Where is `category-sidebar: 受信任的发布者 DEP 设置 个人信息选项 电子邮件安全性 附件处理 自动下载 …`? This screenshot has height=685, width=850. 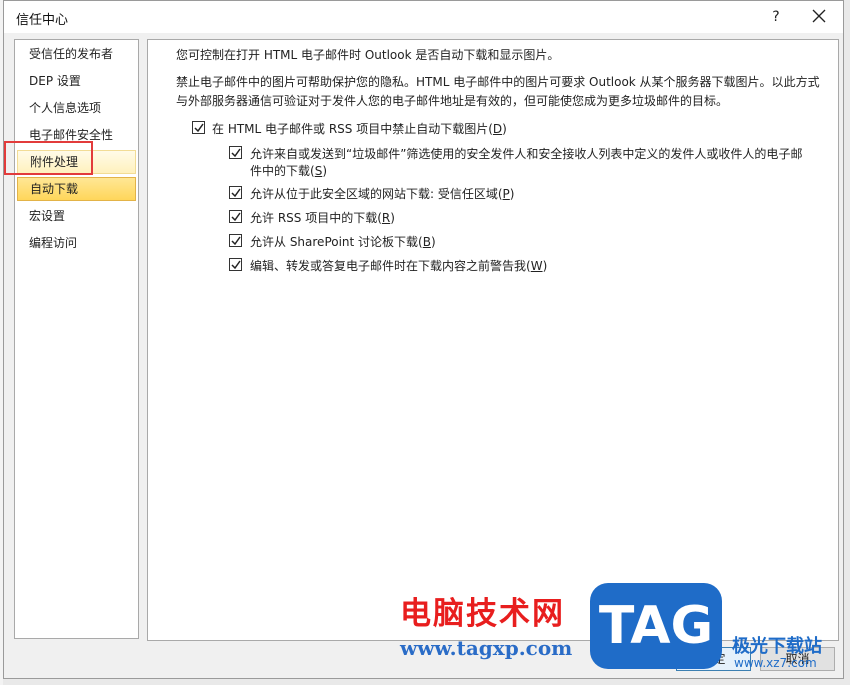
category-sidebar: 受信任的发布者 DEP 设置 个人信息选项 电子邮件安全性 附件处理 自动下载 … is located at coordinates (76, 339).